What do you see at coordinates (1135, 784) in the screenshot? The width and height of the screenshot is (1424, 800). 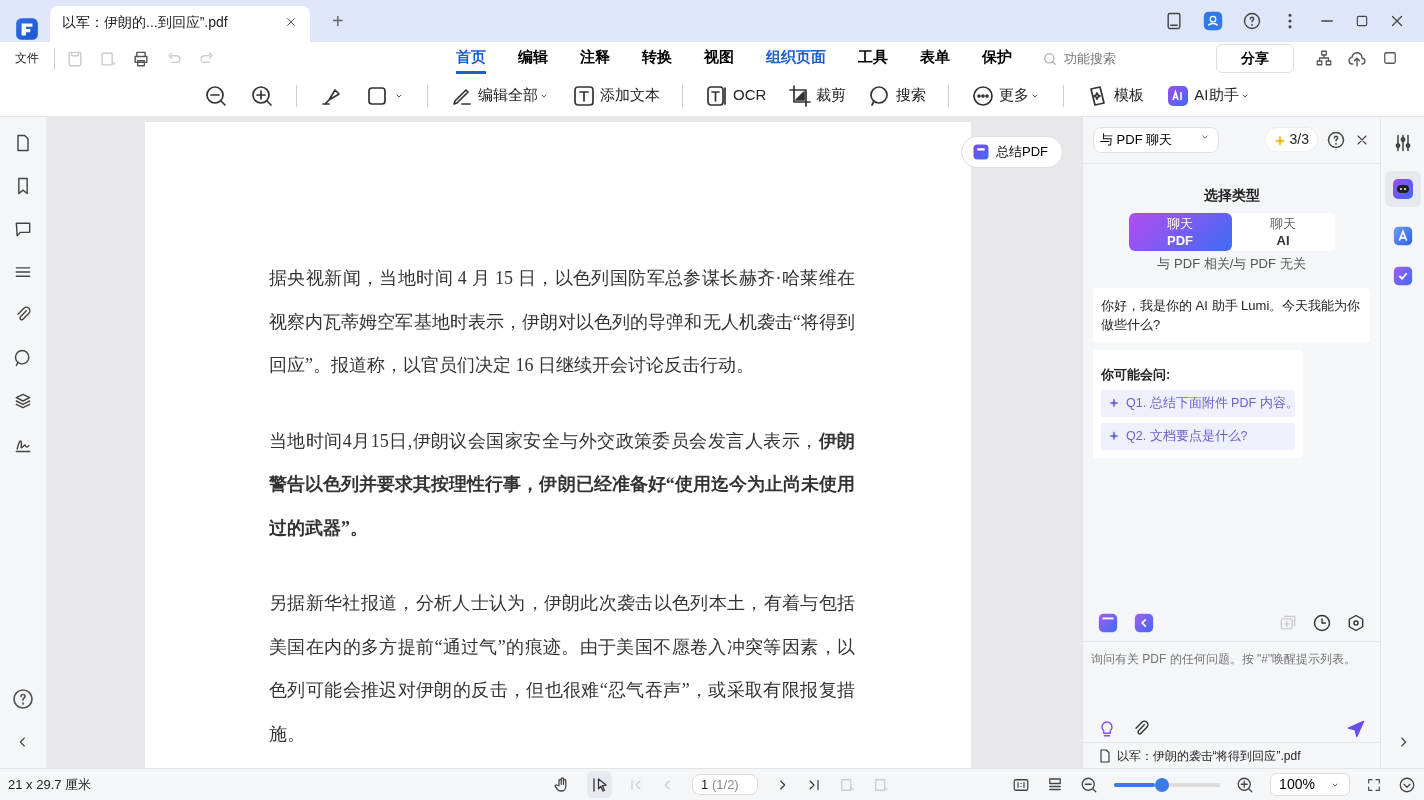 I see `zoom-slider-fill` at bounding box center [1135, 784].